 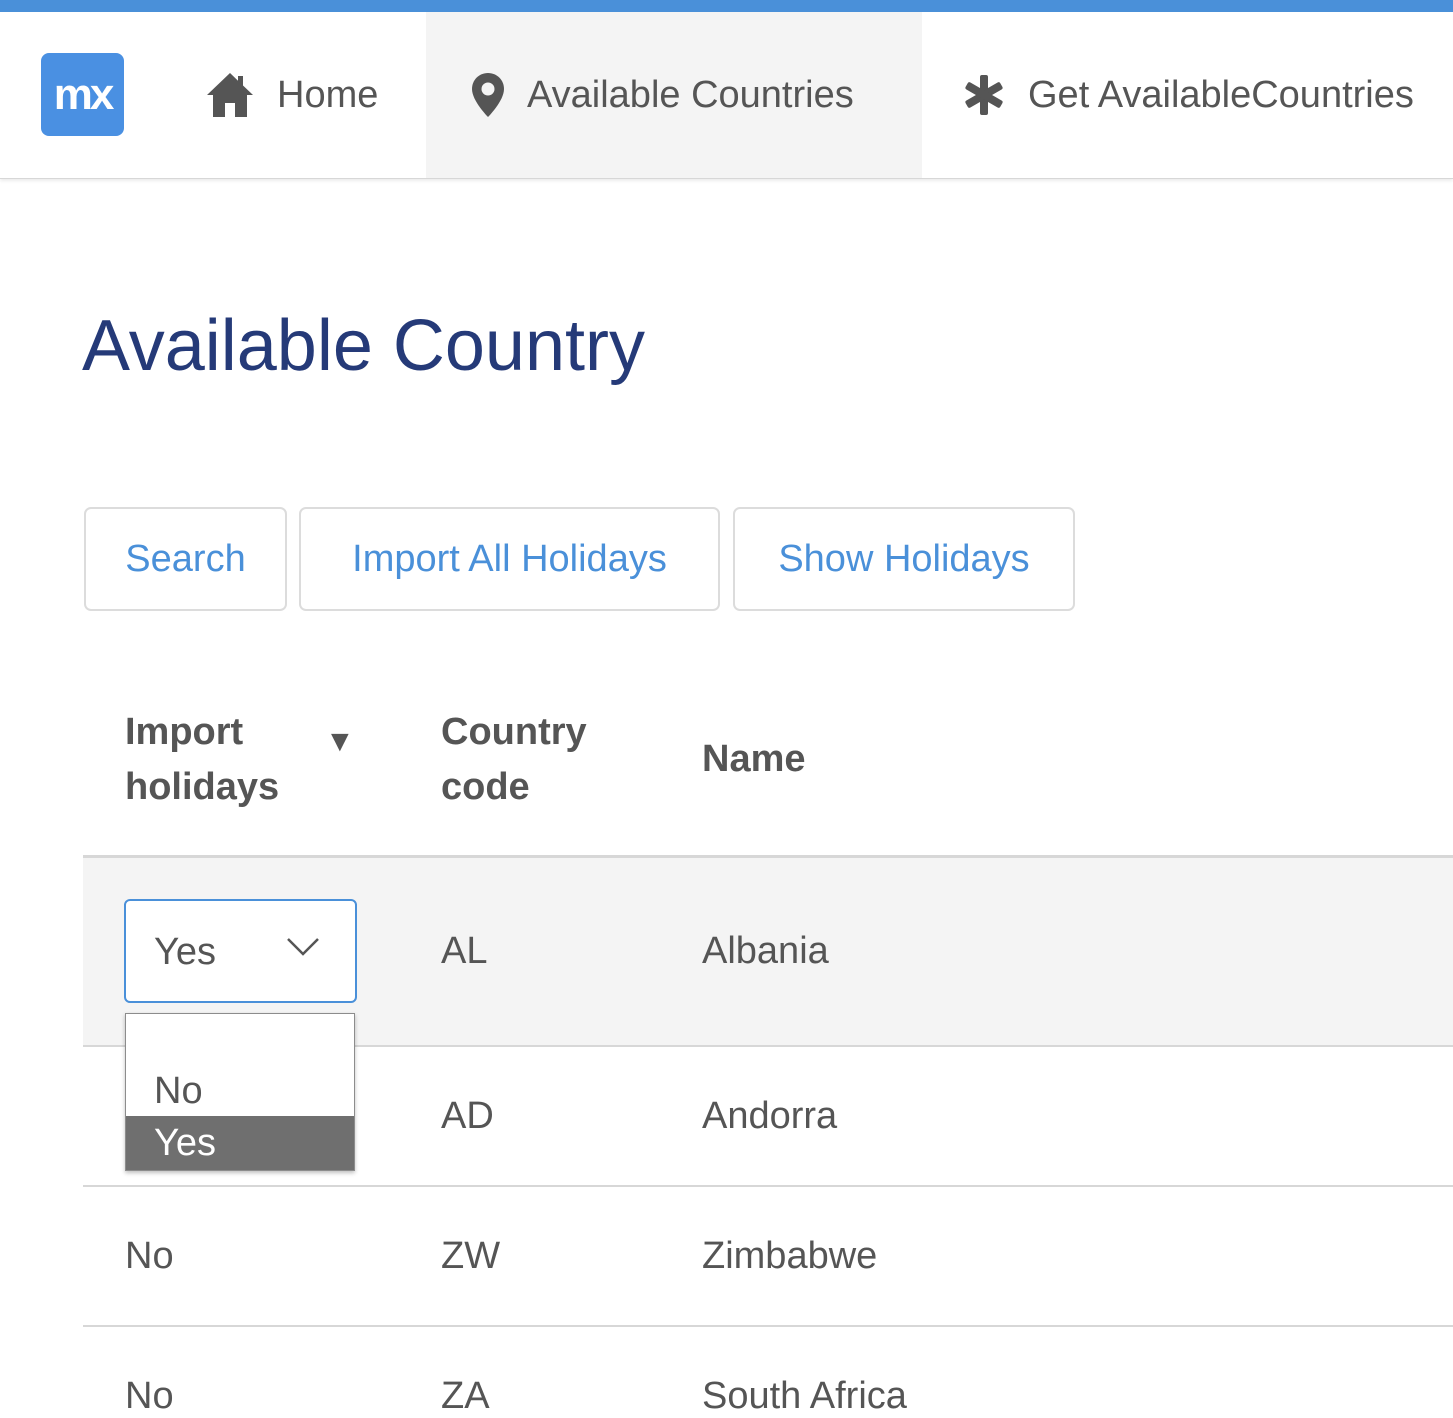 I want to click on nav-item-label: Available Countries, so click(x=690, y=94).